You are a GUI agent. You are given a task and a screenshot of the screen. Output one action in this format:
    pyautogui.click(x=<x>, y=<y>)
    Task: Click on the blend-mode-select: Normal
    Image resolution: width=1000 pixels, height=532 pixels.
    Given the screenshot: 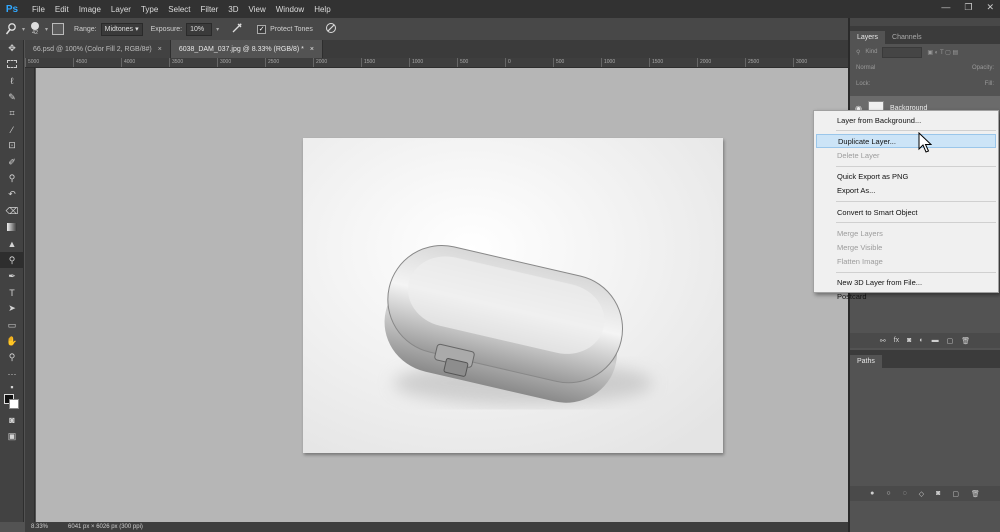 What is the action you would take?
    pyautogui.click(x=865, y=68)
    